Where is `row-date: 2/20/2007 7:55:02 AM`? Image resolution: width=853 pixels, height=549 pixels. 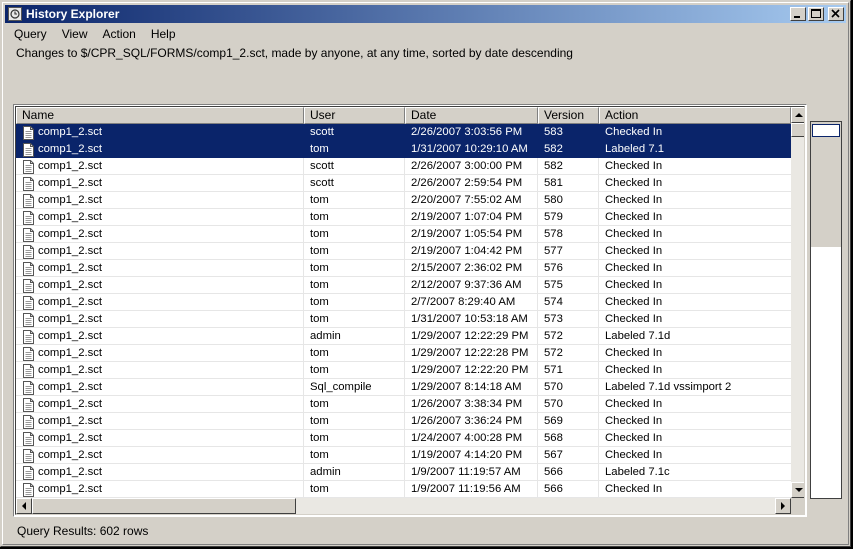
row-date: 2/20/2007 7:55:02 AM is located at coordinates (471, 200).